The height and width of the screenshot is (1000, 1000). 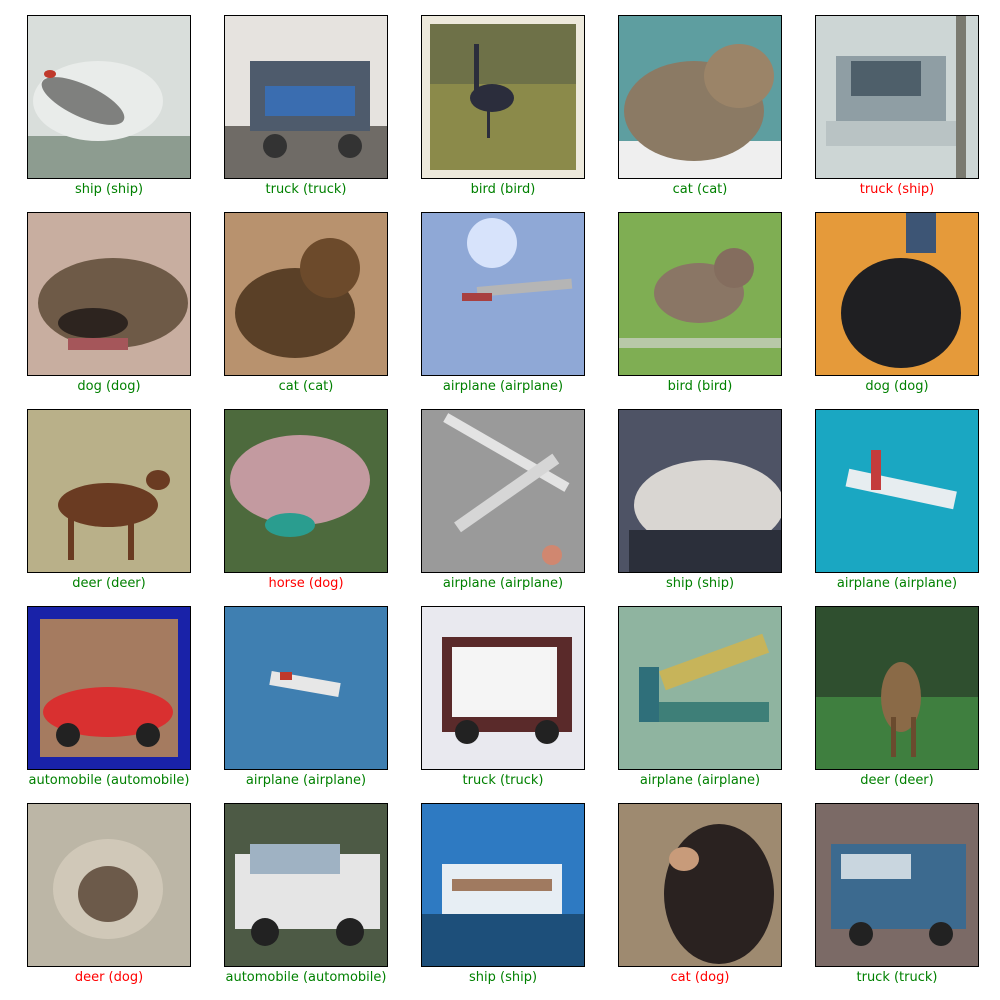 I want to click on grid-item: truck (ship), so click(x=897, y=107).